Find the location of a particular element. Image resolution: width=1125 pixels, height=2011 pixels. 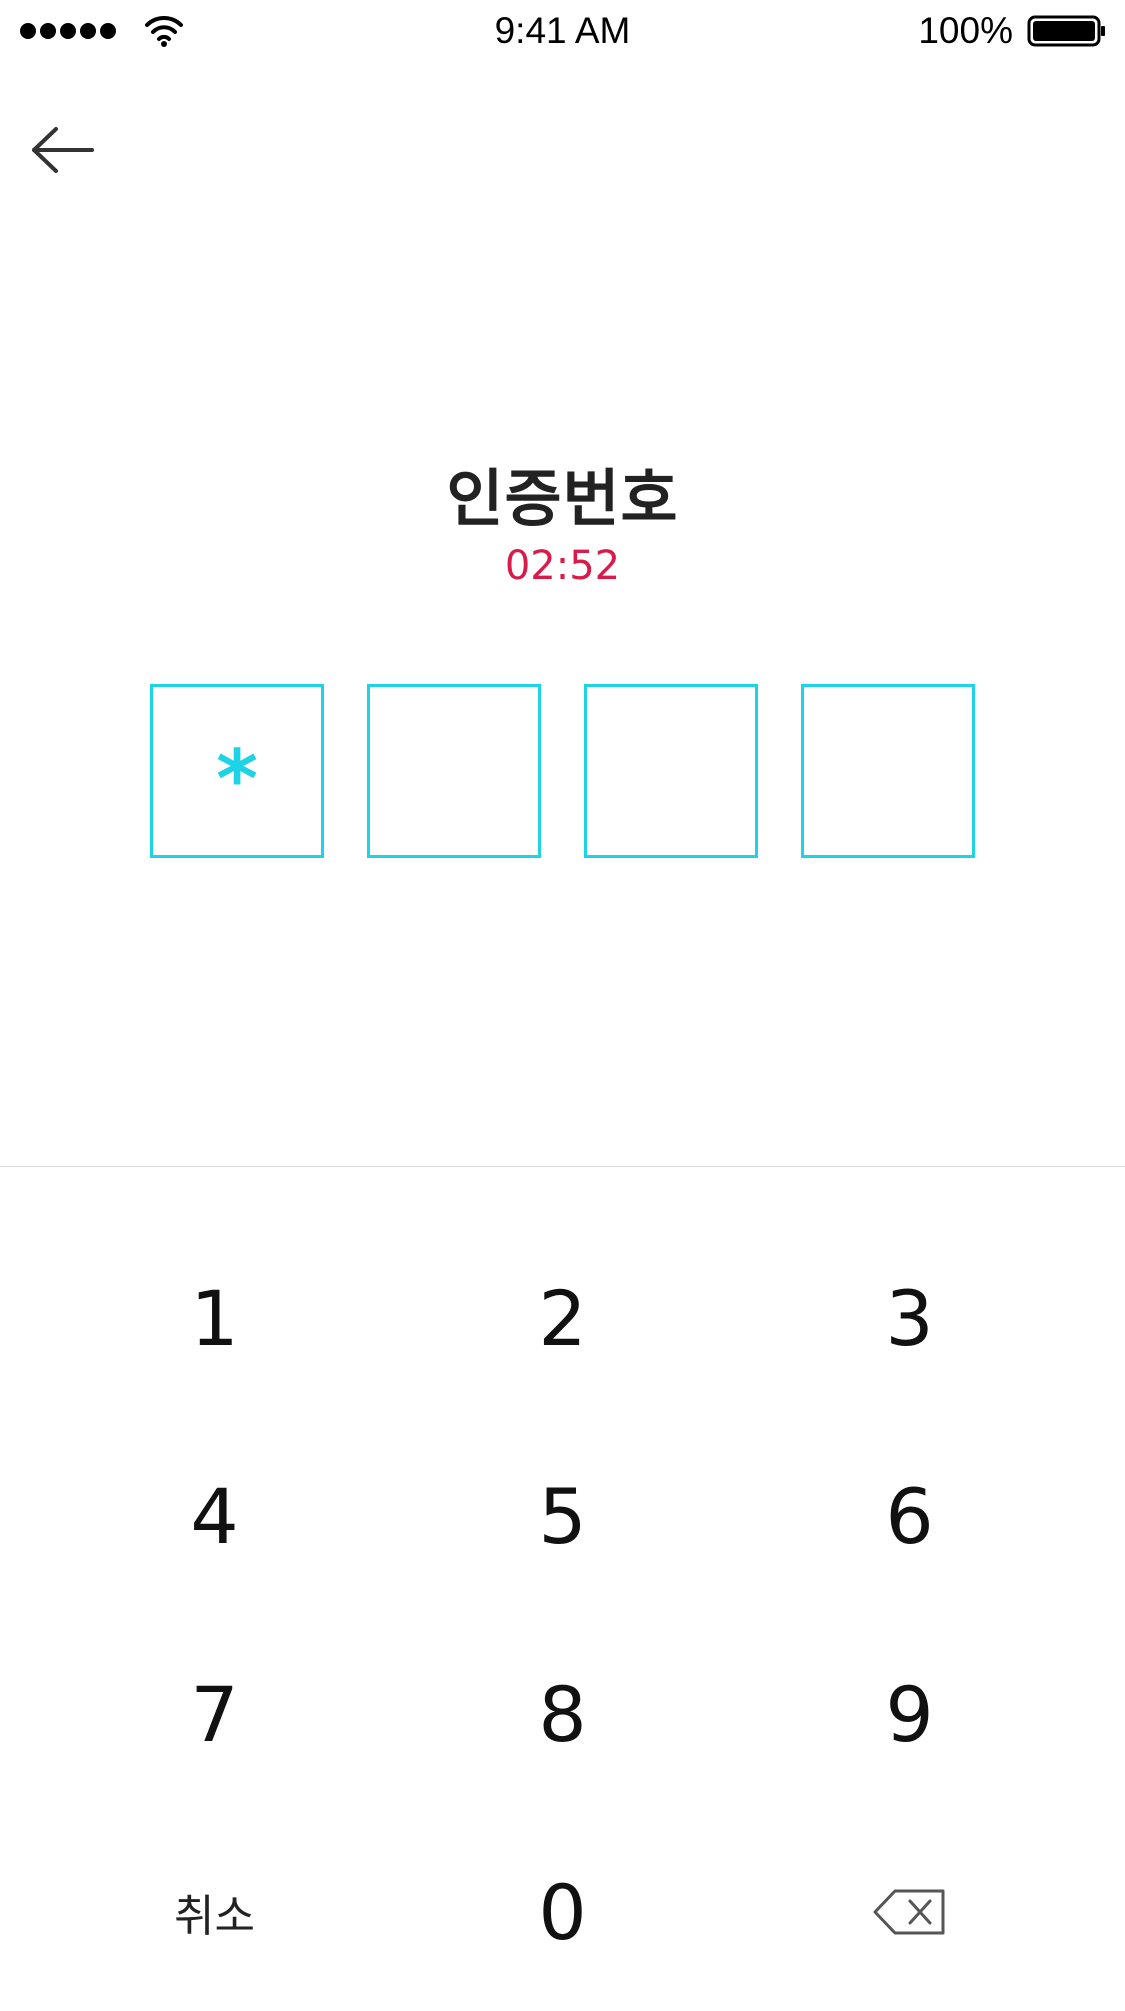

battery-percent: 100% is located at coordinates (965, 30).